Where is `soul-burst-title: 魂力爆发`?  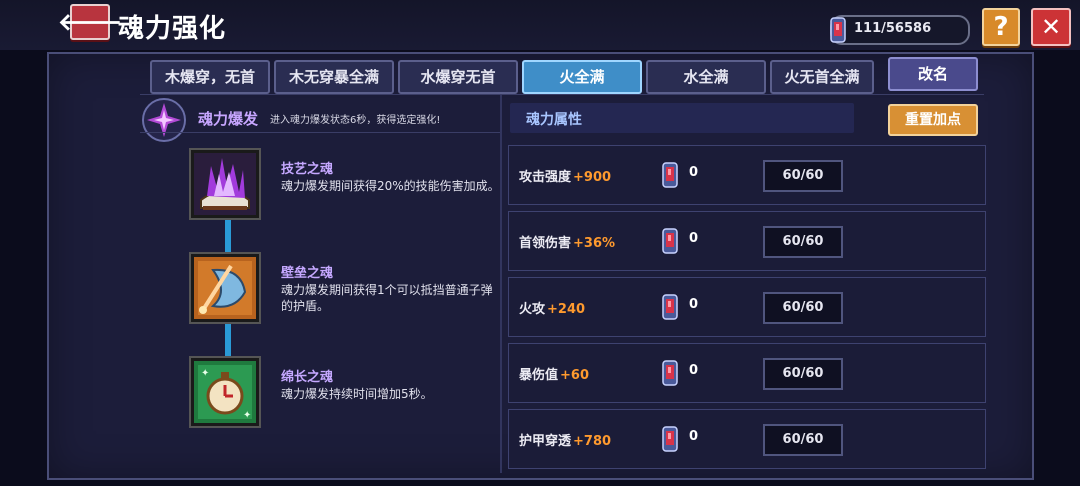
soul-burst-title: 魂力爆发 is located at coordinates (228, 119).